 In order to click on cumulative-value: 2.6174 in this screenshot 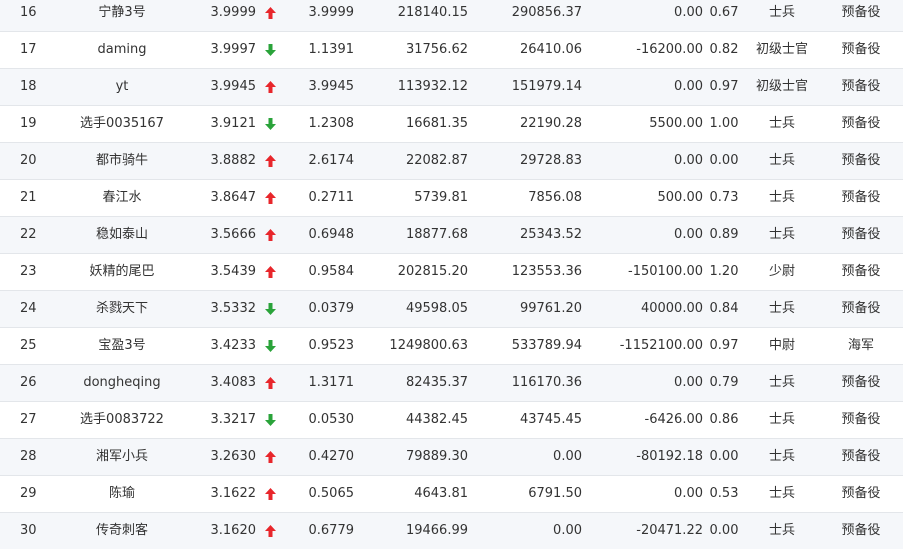, I will do `click(319, 161)`.